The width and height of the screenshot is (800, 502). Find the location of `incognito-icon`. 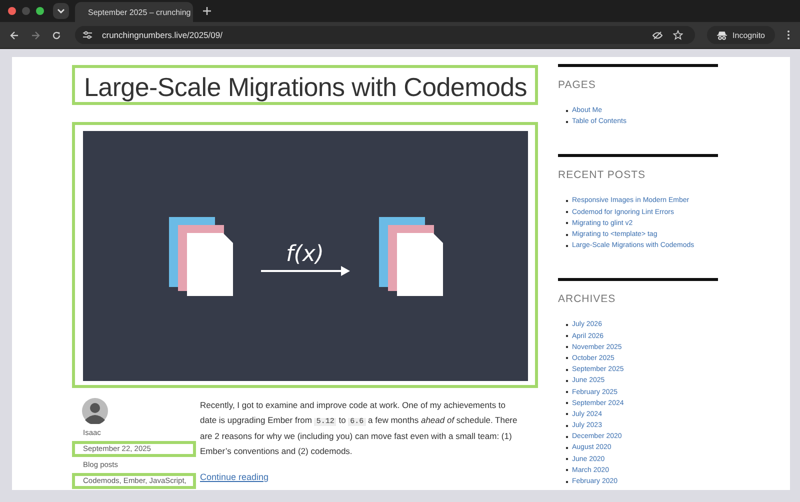

incognito-icon is located at coordinates (721, 35).